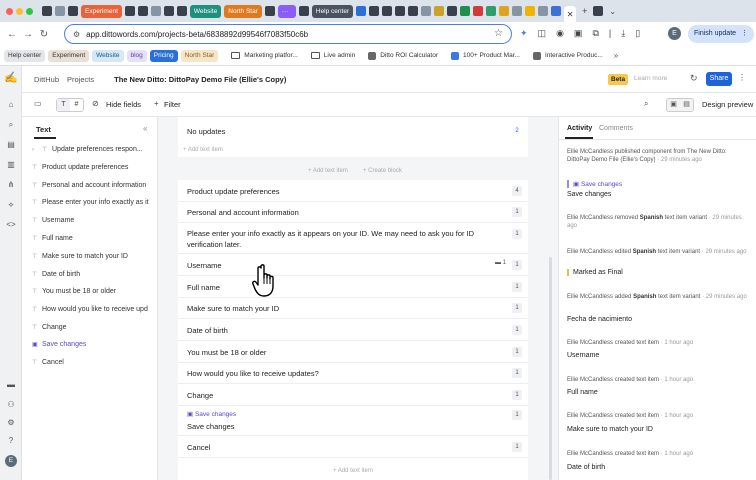 The height and width of the screenshot is (480, 756). I want to click on tab-comments: Comments, so click(616, 128).